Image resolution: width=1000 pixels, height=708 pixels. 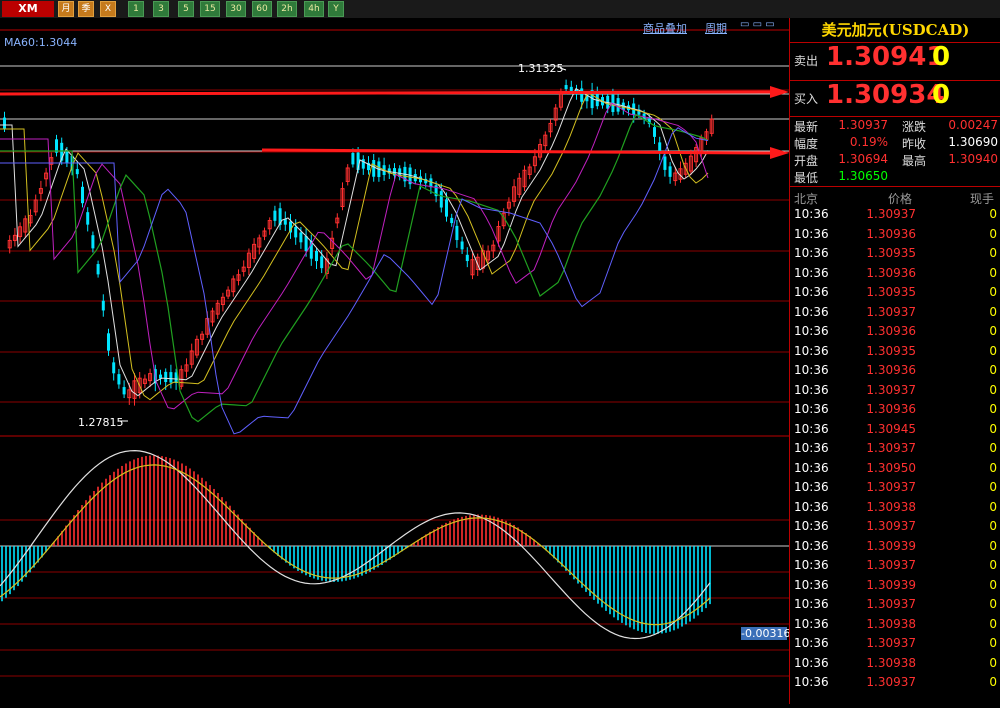 What do you see at coordinates (287, 9) in the screenshot?
I see `timeframe-button: 2h` at bounding box center [287, 9].